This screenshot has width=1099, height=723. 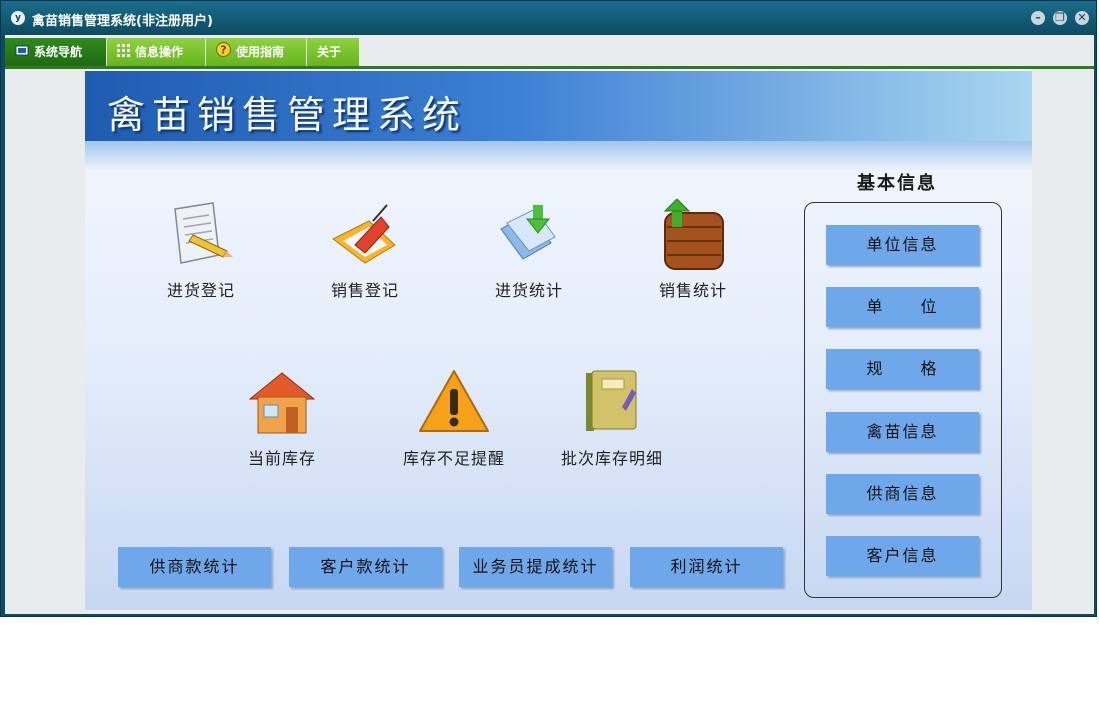 I want to click on func-label: 进货统计, so click(x=528, y=290).